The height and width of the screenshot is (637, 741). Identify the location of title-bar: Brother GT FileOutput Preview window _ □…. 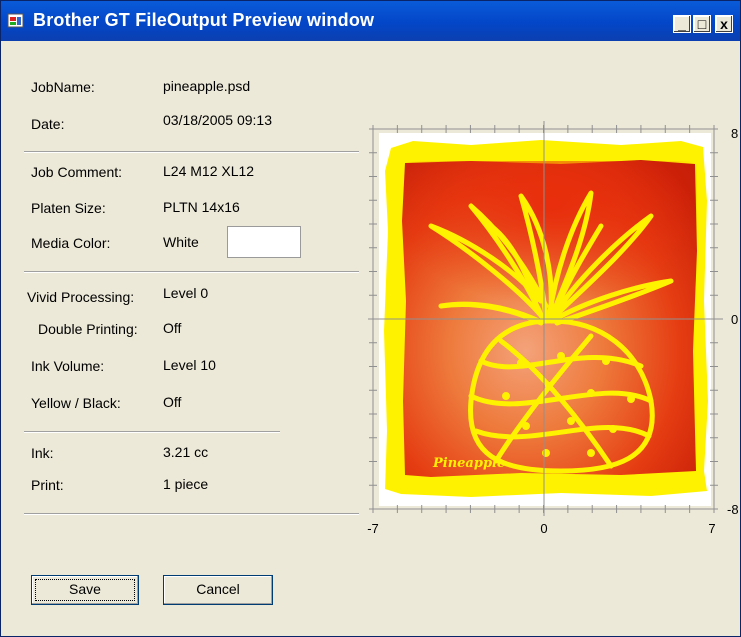
(370, 21).